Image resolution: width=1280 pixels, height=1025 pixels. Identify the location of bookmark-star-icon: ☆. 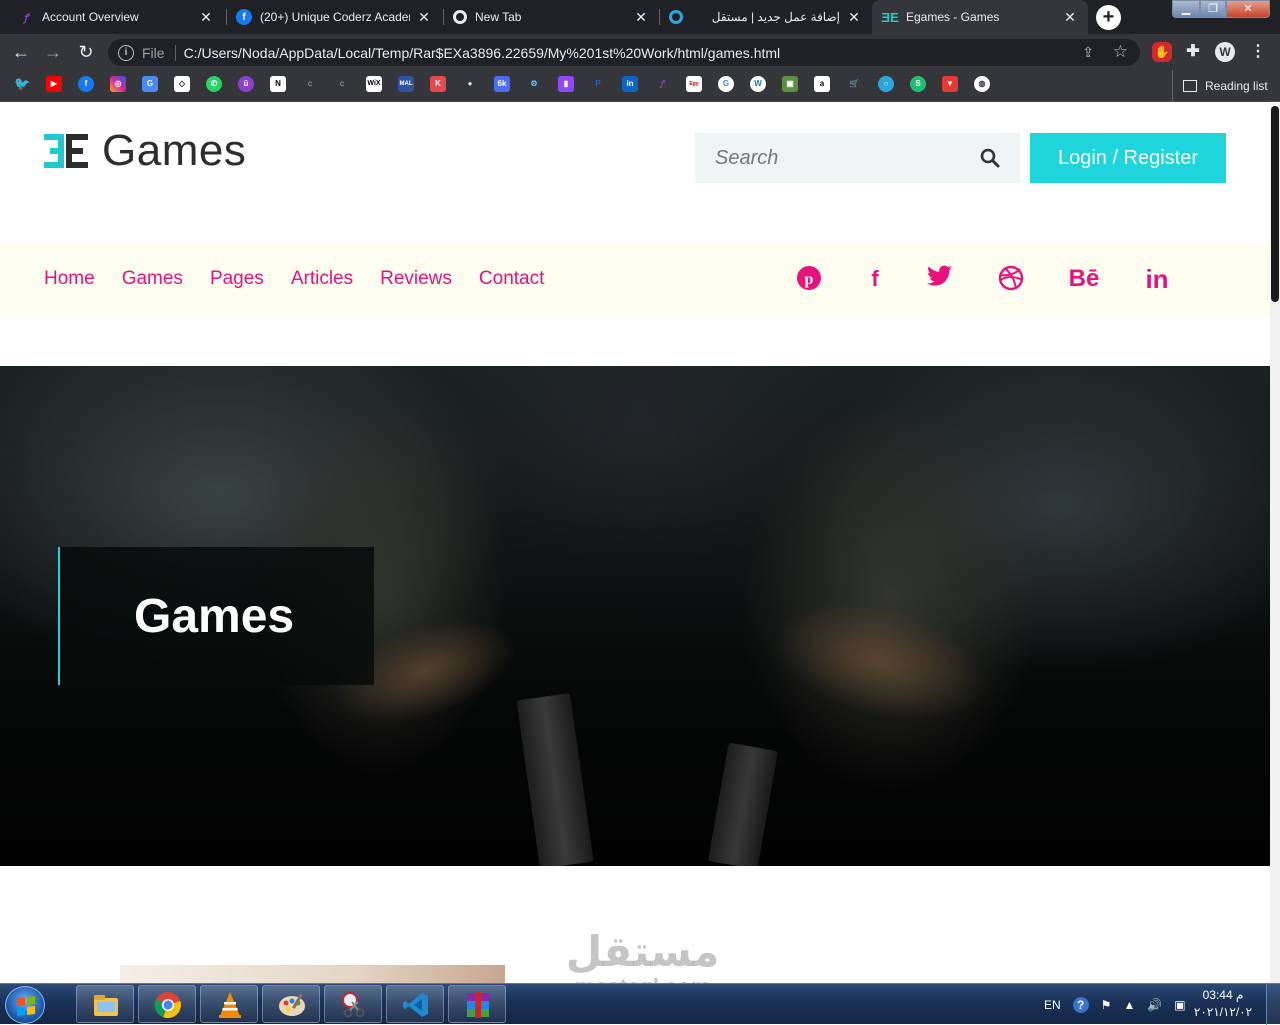
(1120, 52).